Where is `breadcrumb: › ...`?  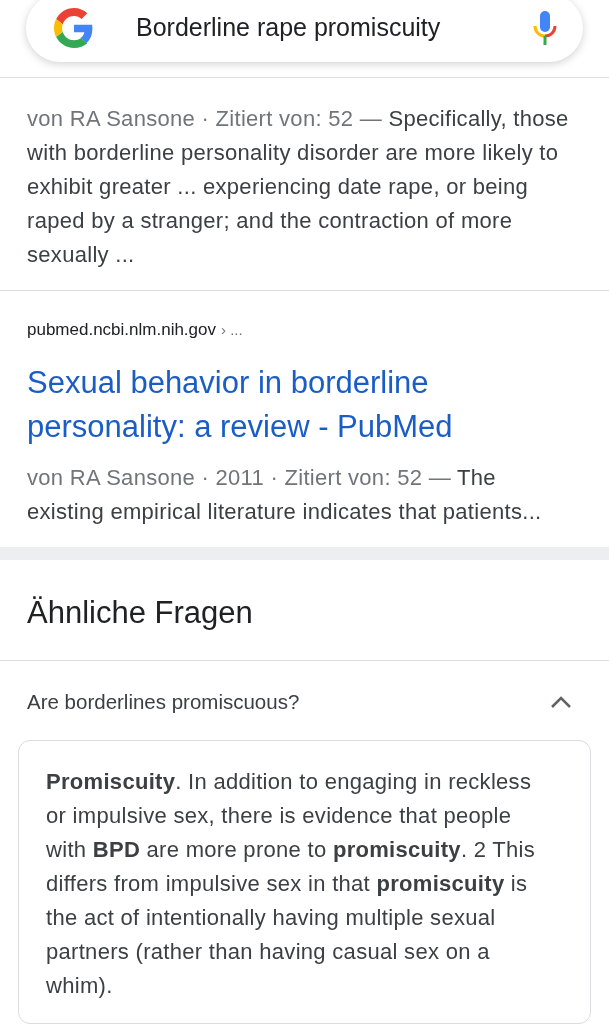 breadcrumb: › ... is located at coordinates (232, 329).